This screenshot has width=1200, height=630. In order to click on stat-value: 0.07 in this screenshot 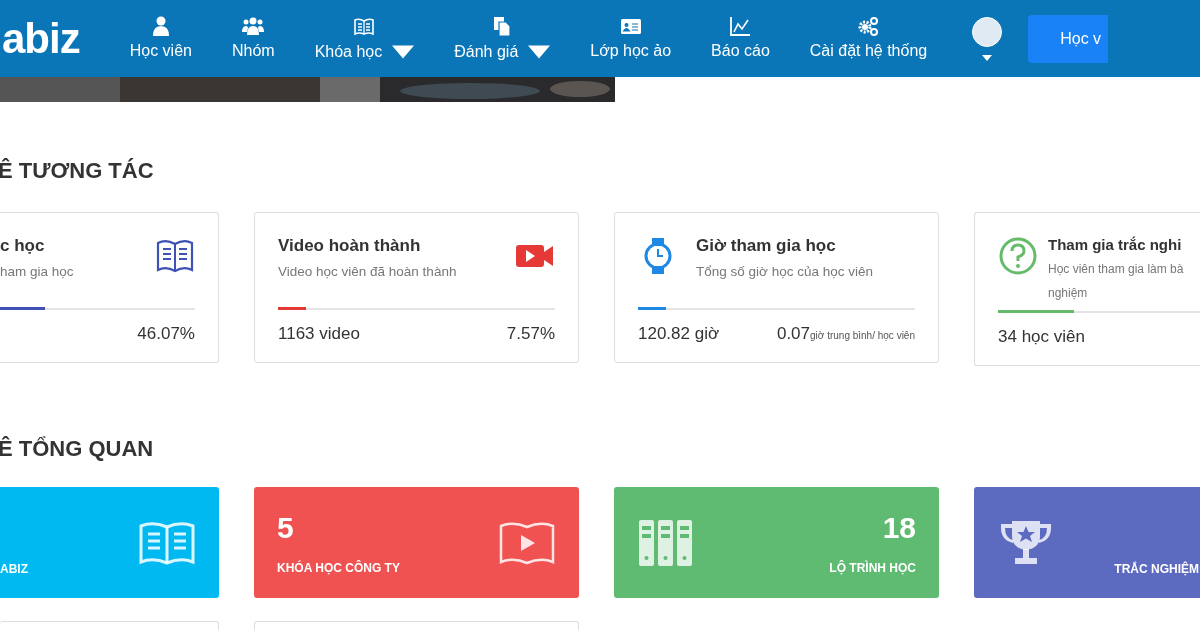, I will do `click(793, 333)`.